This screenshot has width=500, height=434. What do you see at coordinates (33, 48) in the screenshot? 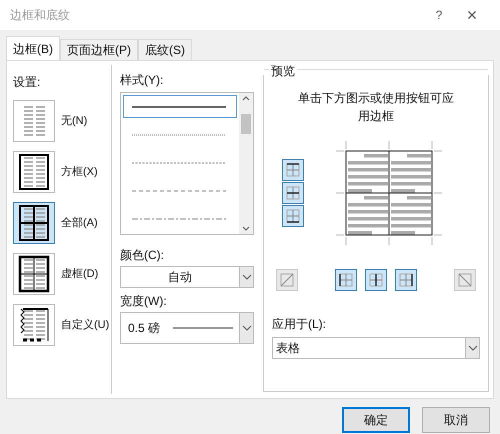
I see `tab: 边框(B)` at bounding box center [33, 48].